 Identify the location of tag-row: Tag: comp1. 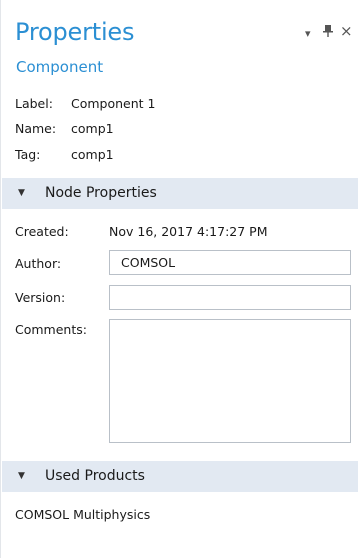
(64, 155).